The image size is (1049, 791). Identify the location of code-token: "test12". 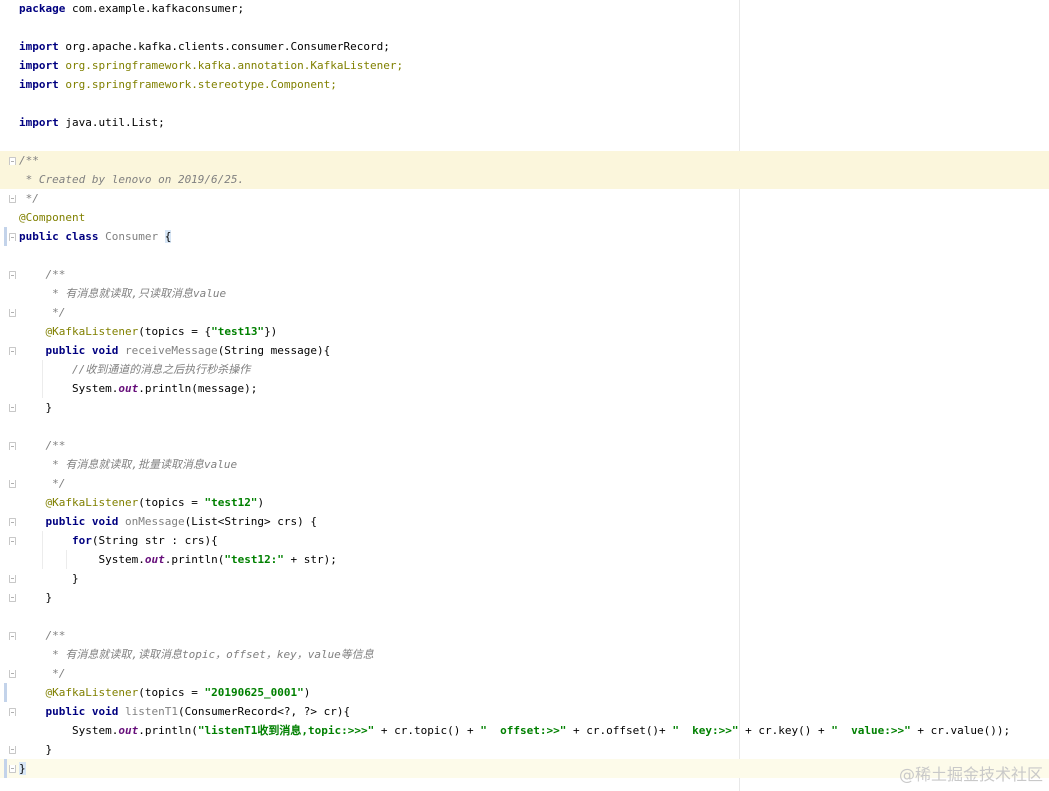
(231, 502).